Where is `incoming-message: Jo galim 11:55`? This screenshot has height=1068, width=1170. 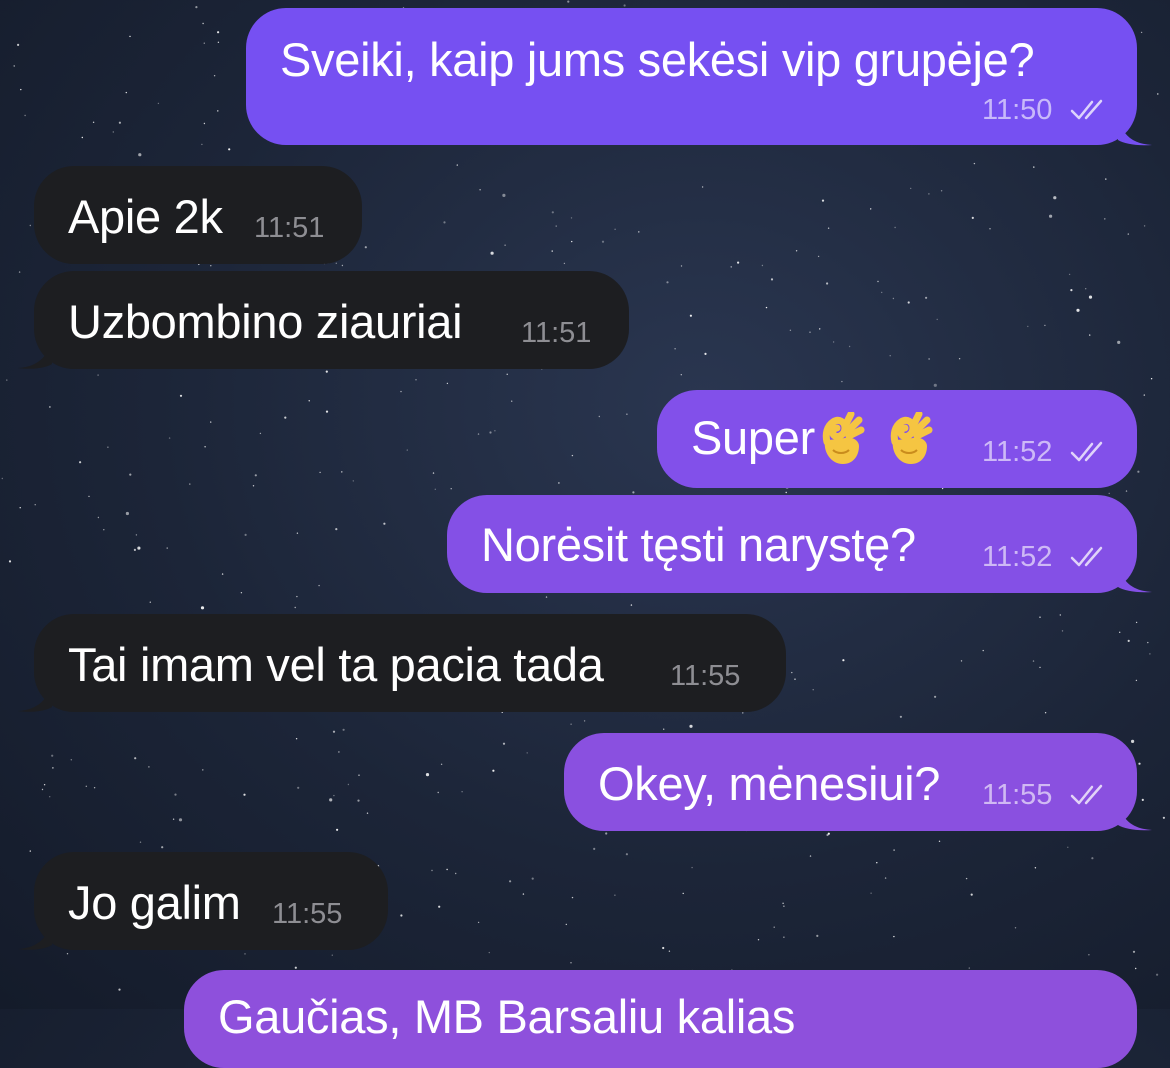
incoming-message: Jo galim 11:55 is located at coordinates (211, 901).